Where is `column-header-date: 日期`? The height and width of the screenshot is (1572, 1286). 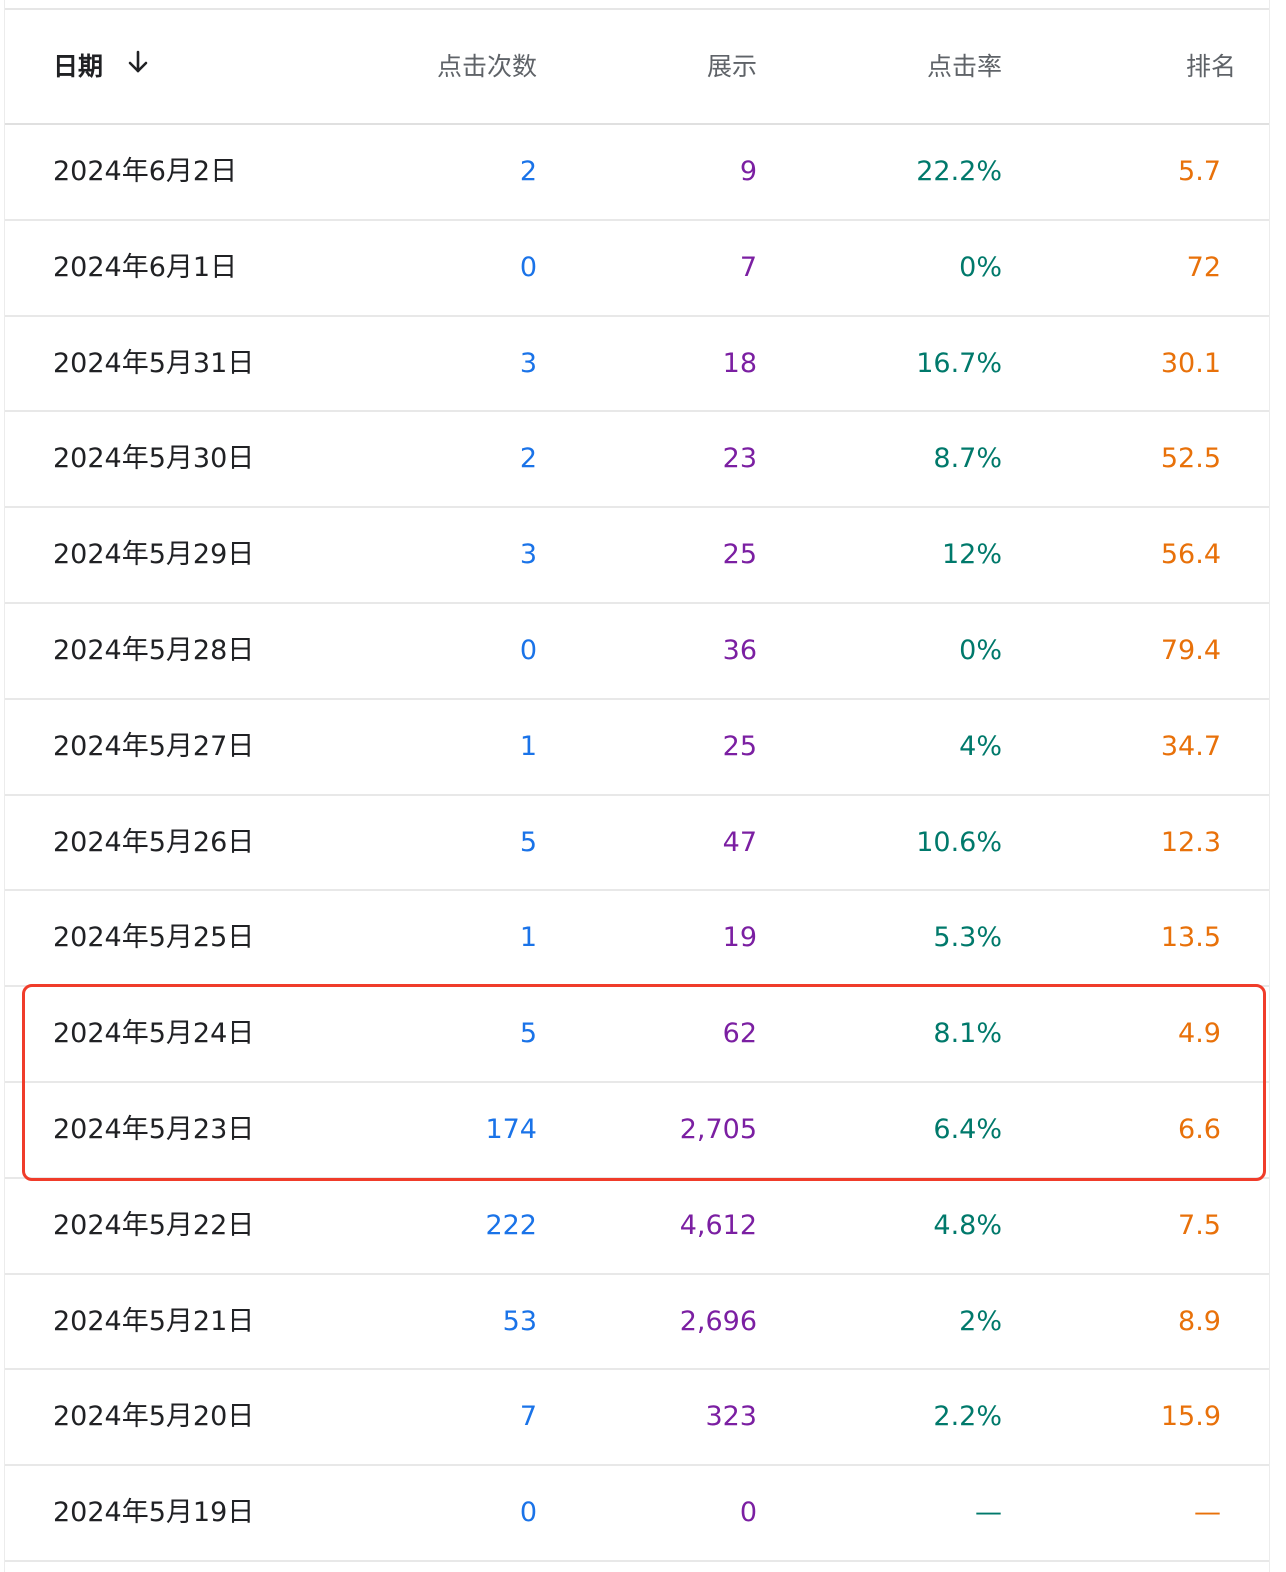
column-header-date: 日期 is located at coordinates (101, 66).